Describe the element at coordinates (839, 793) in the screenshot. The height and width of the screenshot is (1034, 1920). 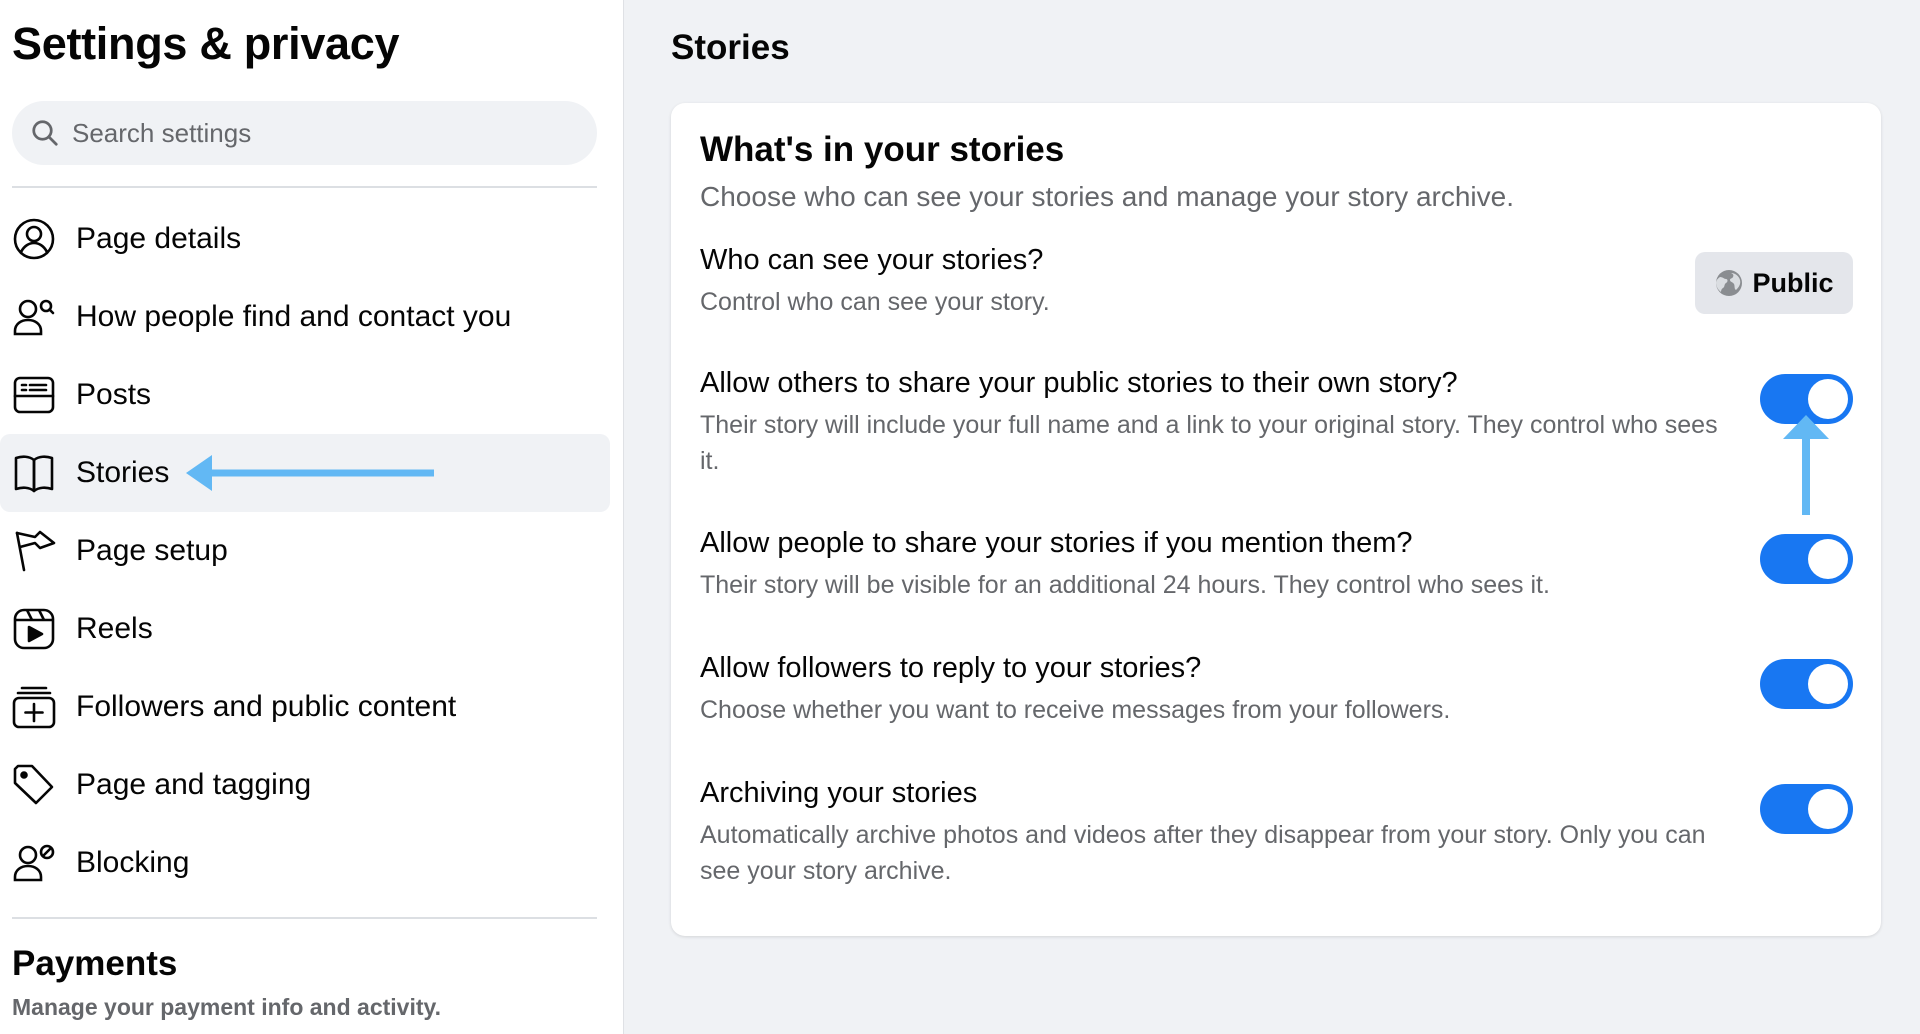
I see `setting-title: Archiving your stories` at that location.